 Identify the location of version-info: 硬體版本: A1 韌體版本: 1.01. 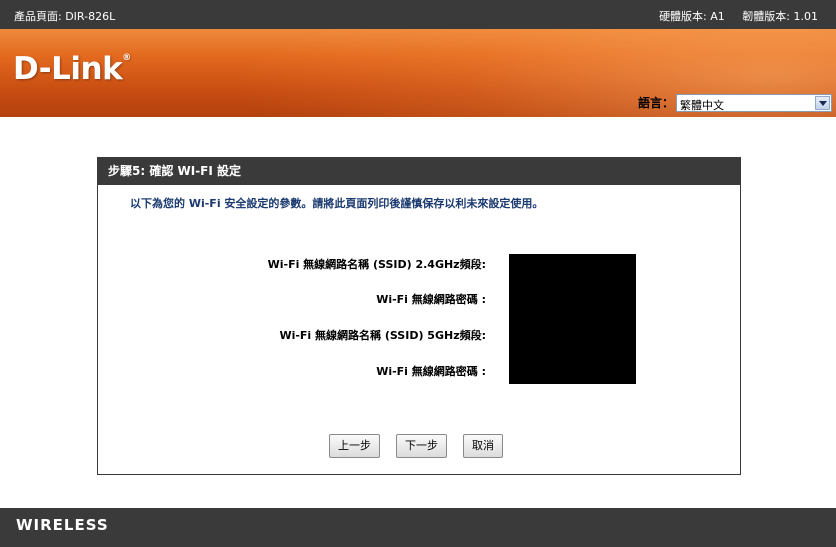
(731, 16).